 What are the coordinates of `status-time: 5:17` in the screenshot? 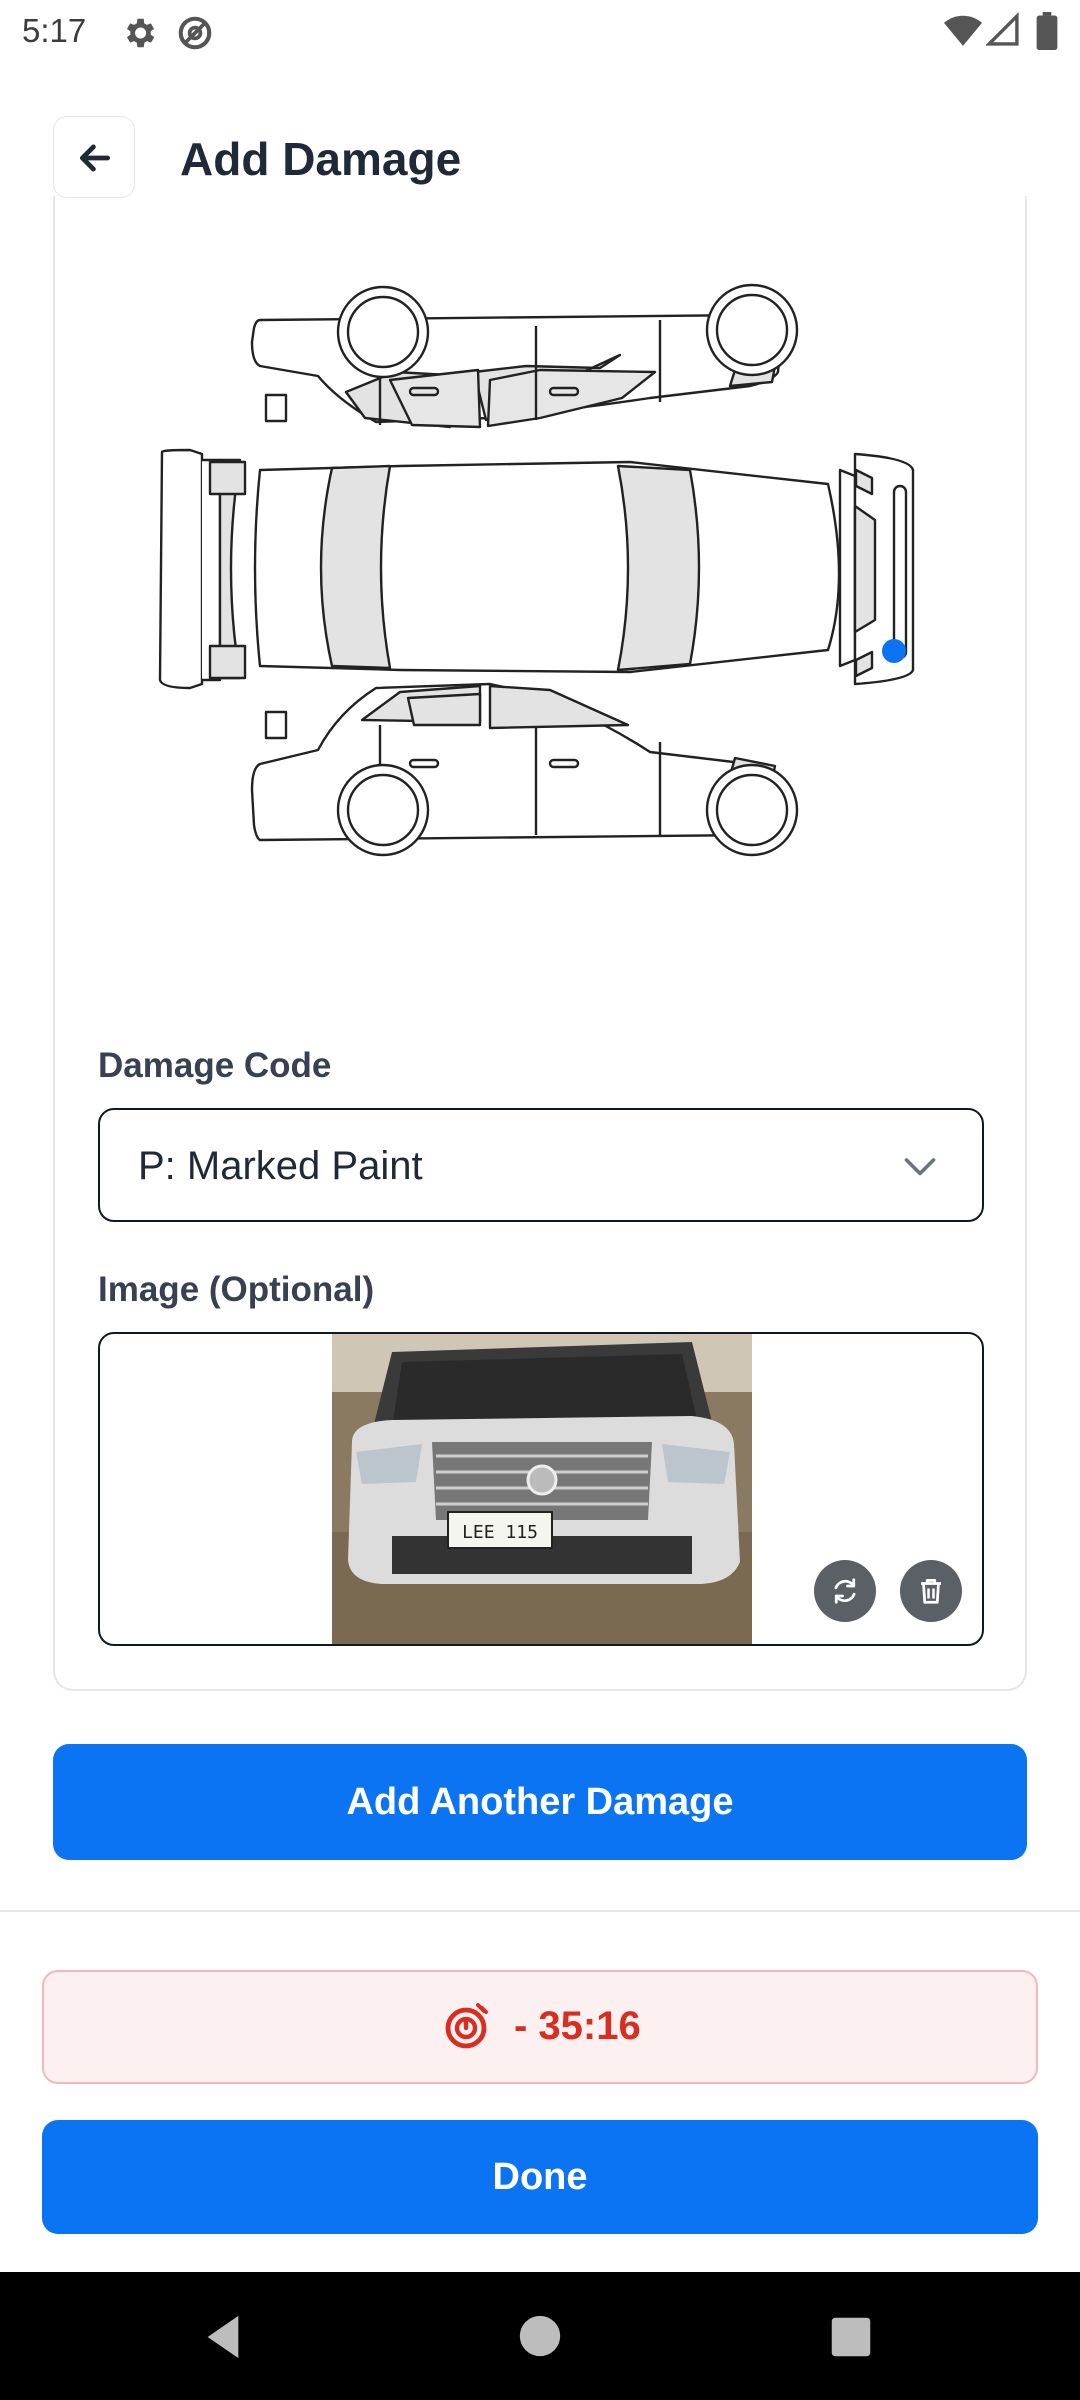 It's located at (54, 30).